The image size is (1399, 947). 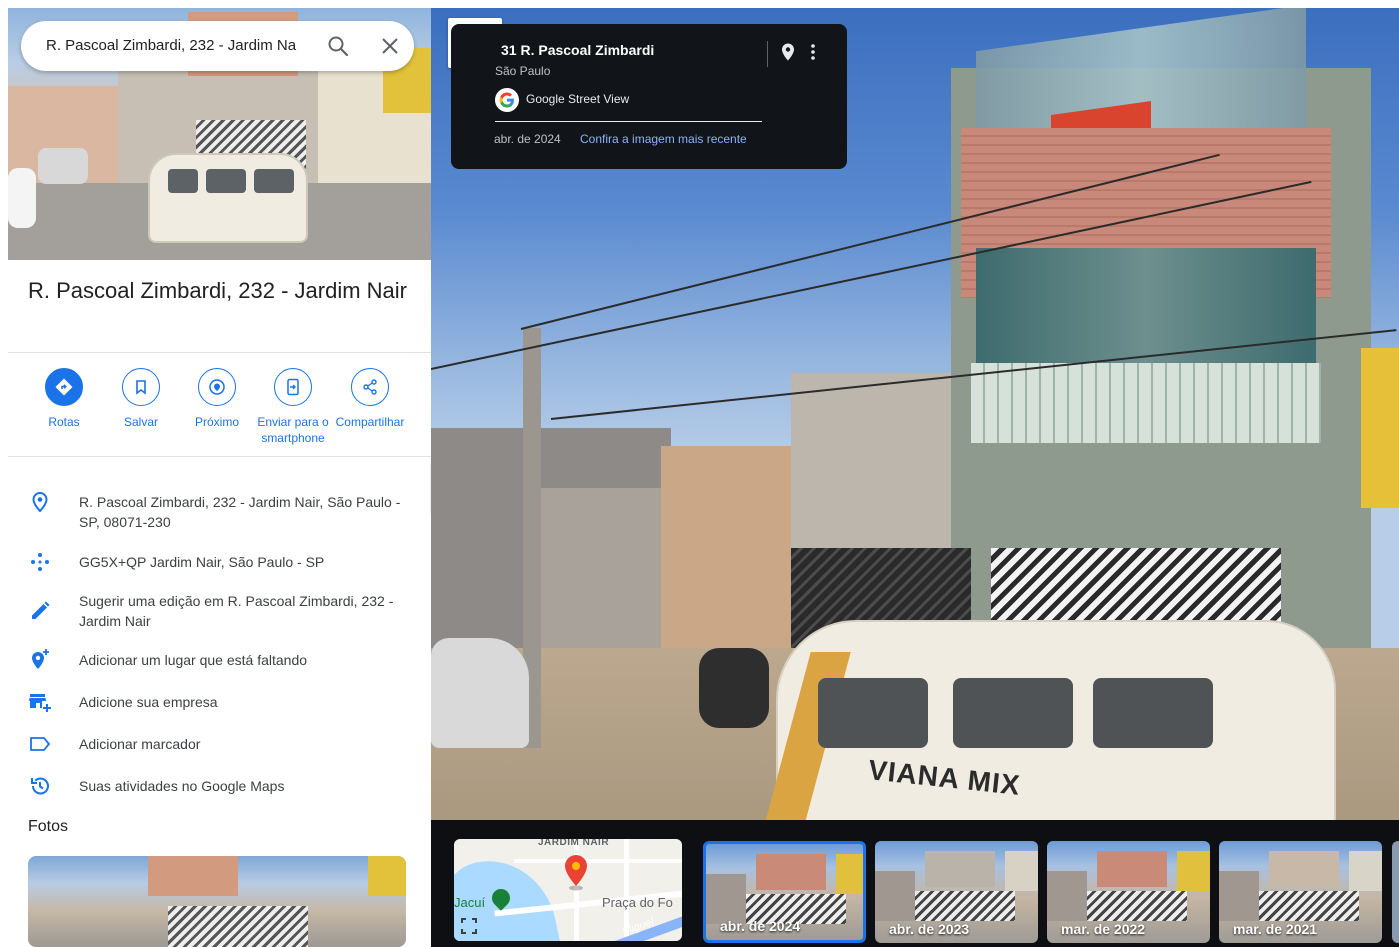 What do you see at coordinates (1146, 403) in the screenshot?
I see `sv-glass-block-wall` at bounding box center [1146, 403].